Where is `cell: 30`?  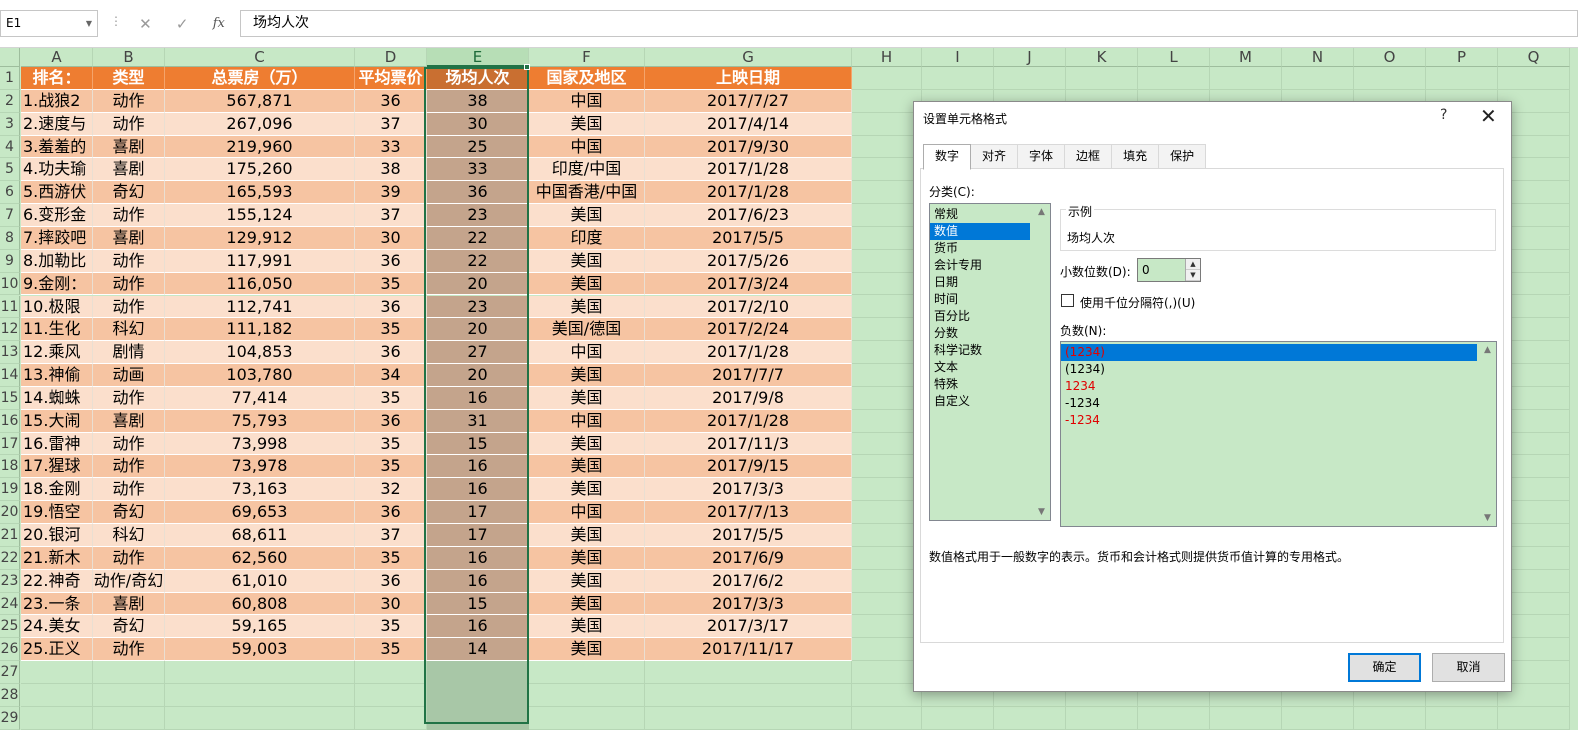
cell: 30 is located at coordinates (391, 604).